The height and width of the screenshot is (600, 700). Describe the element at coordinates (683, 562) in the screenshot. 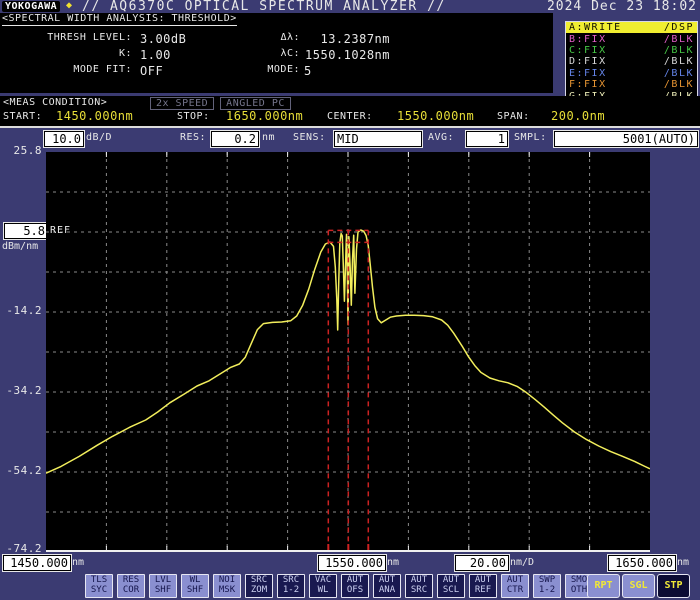

I see `x-stop-unit: nm` at that location.